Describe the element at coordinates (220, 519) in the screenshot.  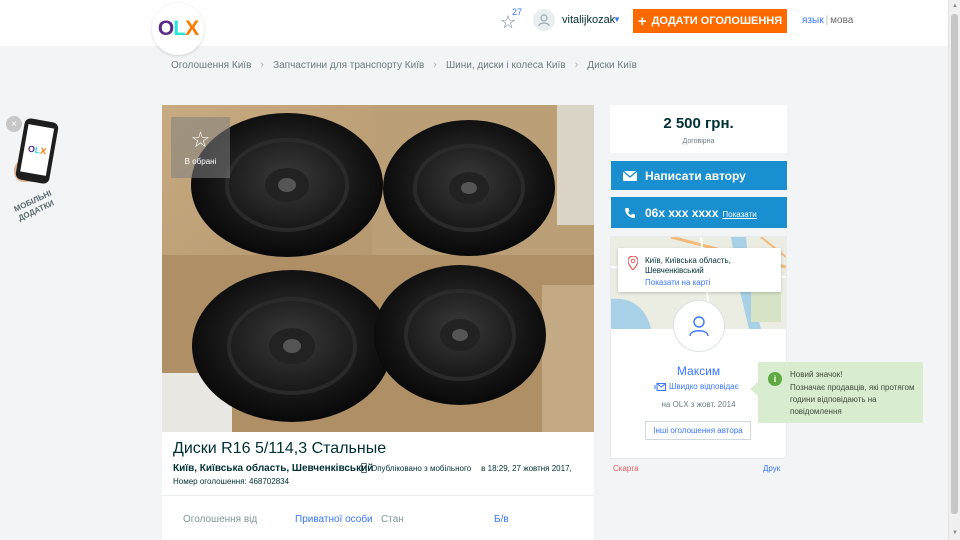
I see `param-label: Оголошення від` at that location.